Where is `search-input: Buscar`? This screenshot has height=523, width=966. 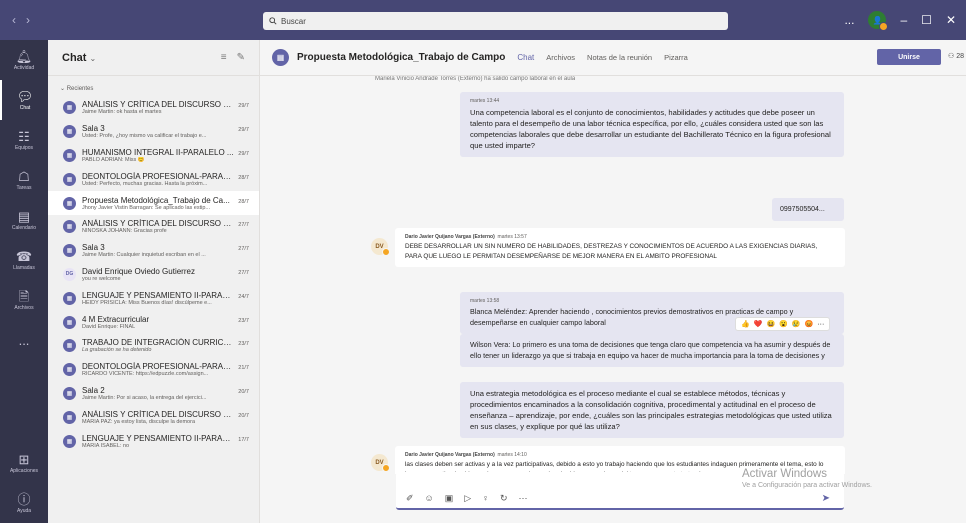
search-input: Buscar is located at coordinates (495, 21).